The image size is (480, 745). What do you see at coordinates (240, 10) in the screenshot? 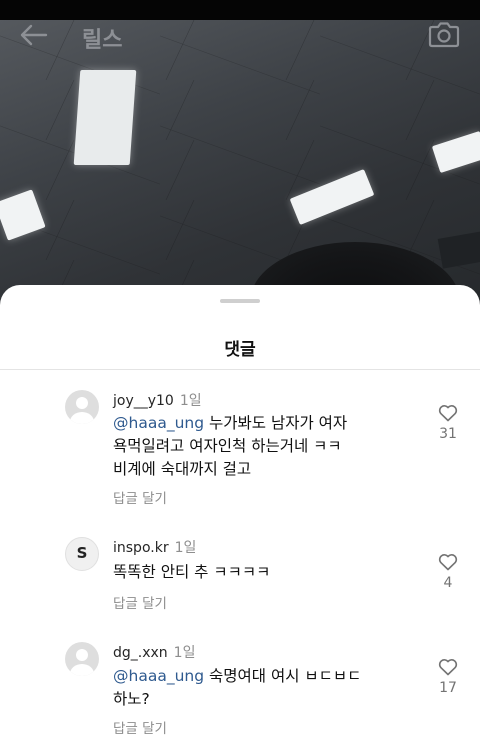
I see `status-bar` at bounding box center [240, 10].